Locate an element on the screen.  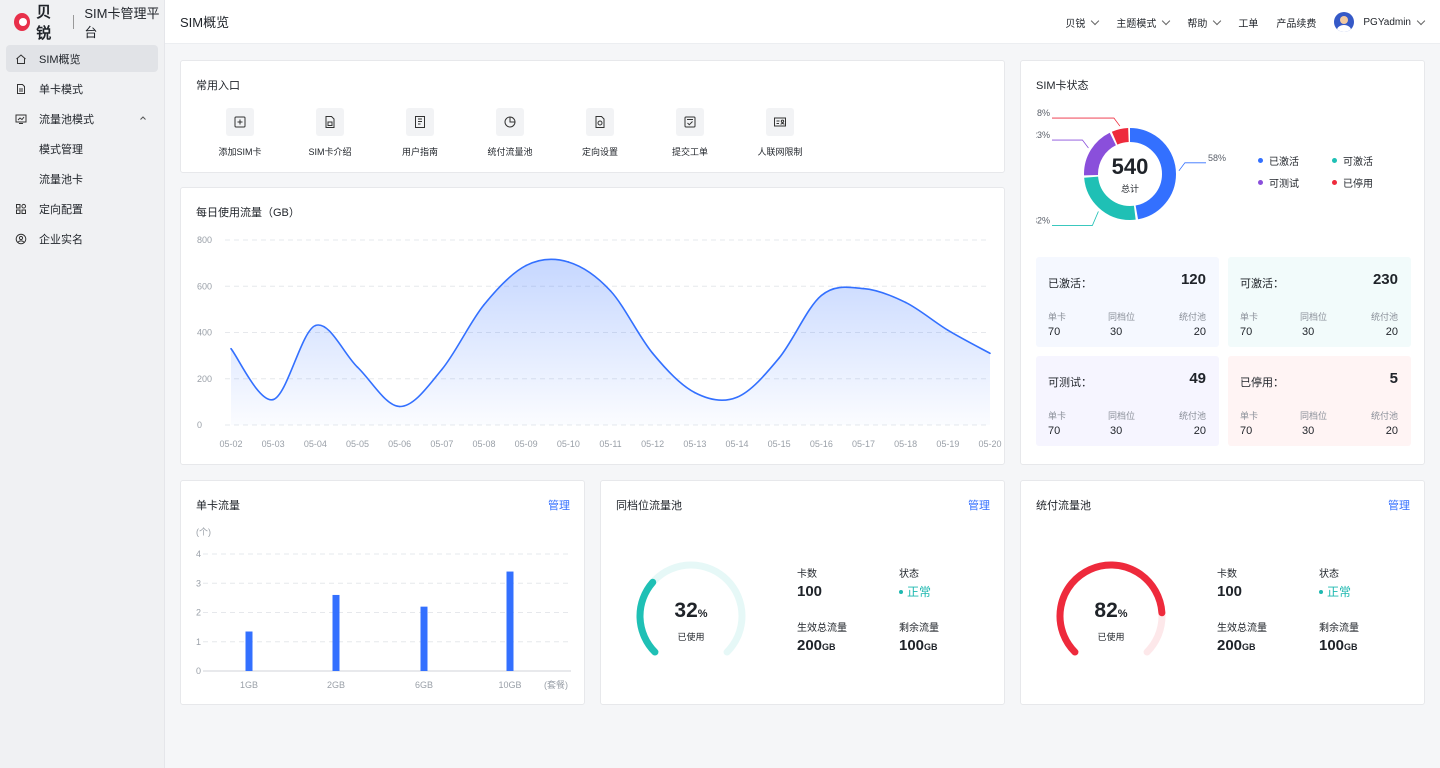
same-tier-gauge-value: 32% is located at coordinates (691, 611).